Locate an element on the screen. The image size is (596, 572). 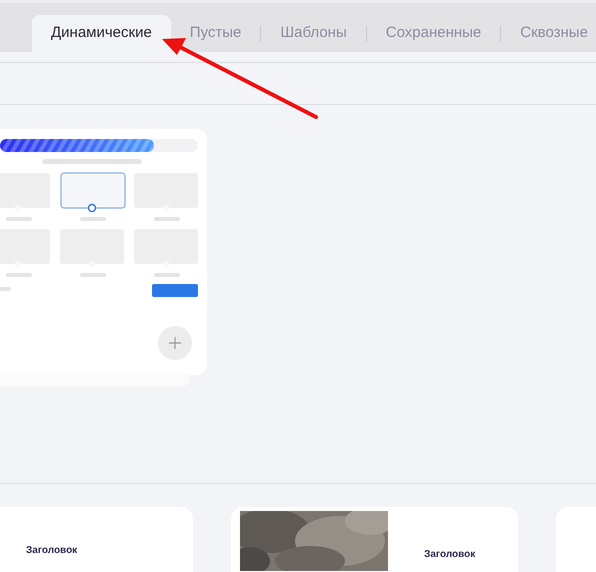
tab: Сквозные is located at coordinates (548, 33).